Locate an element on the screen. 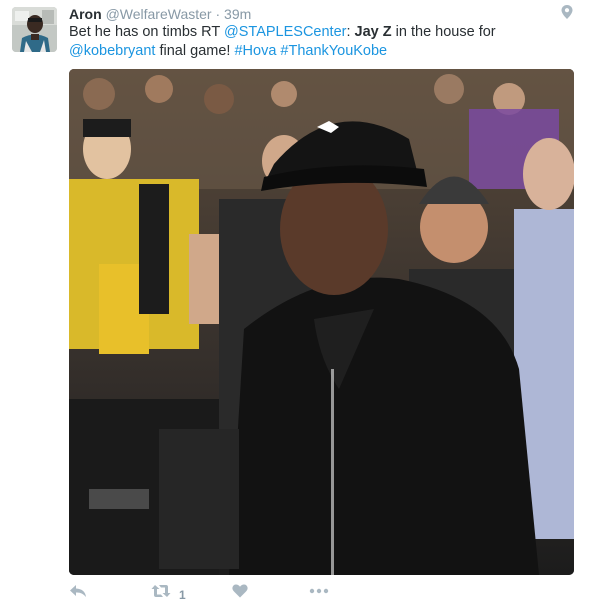 This screenshot has width=591, height=601. text-segment: : is located at coordinates (350, 32).